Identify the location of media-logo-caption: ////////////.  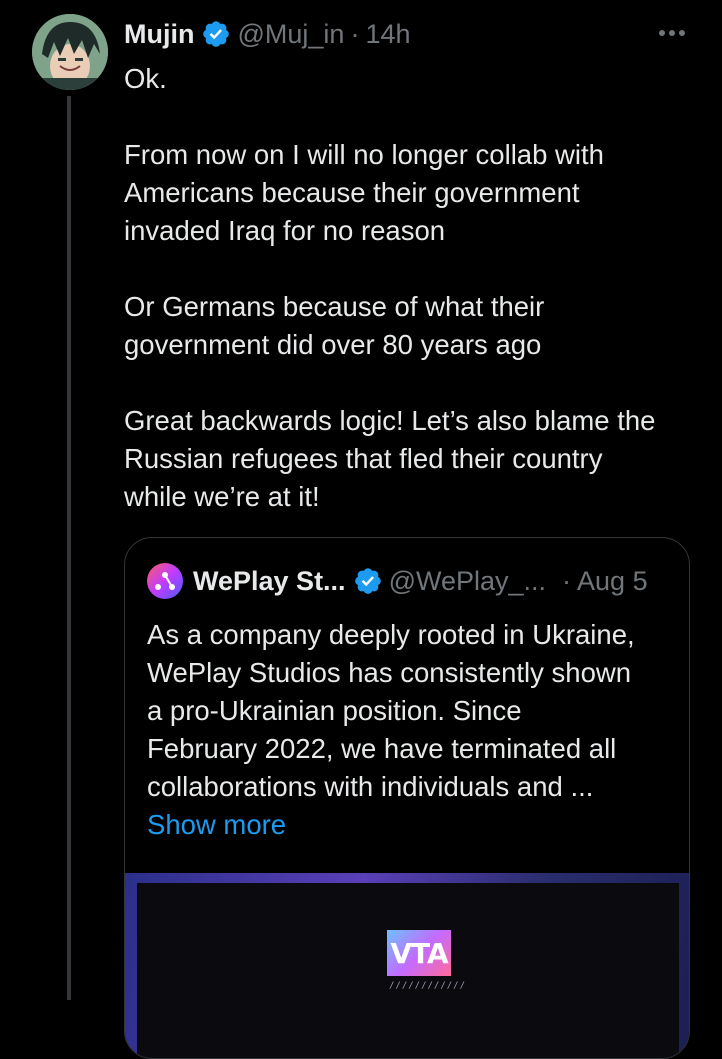
(428, 986).